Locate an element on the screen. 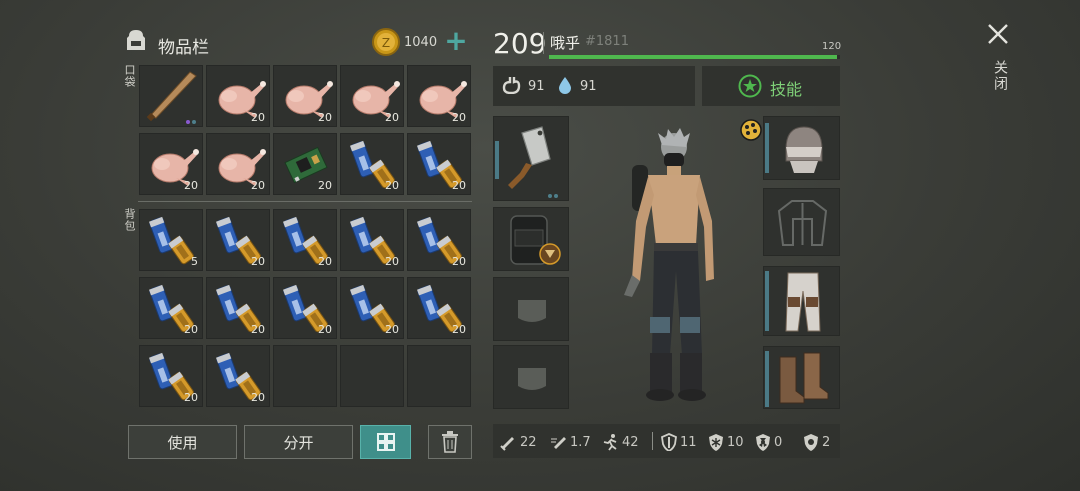  xp-max: 120 is located at coordinates (832, 46).